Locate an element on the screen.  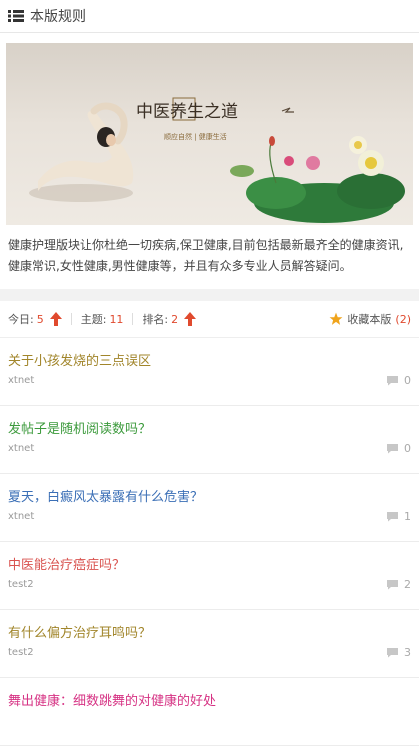
svg-text: 中医养生之道 is located at coordinates (187, 112).